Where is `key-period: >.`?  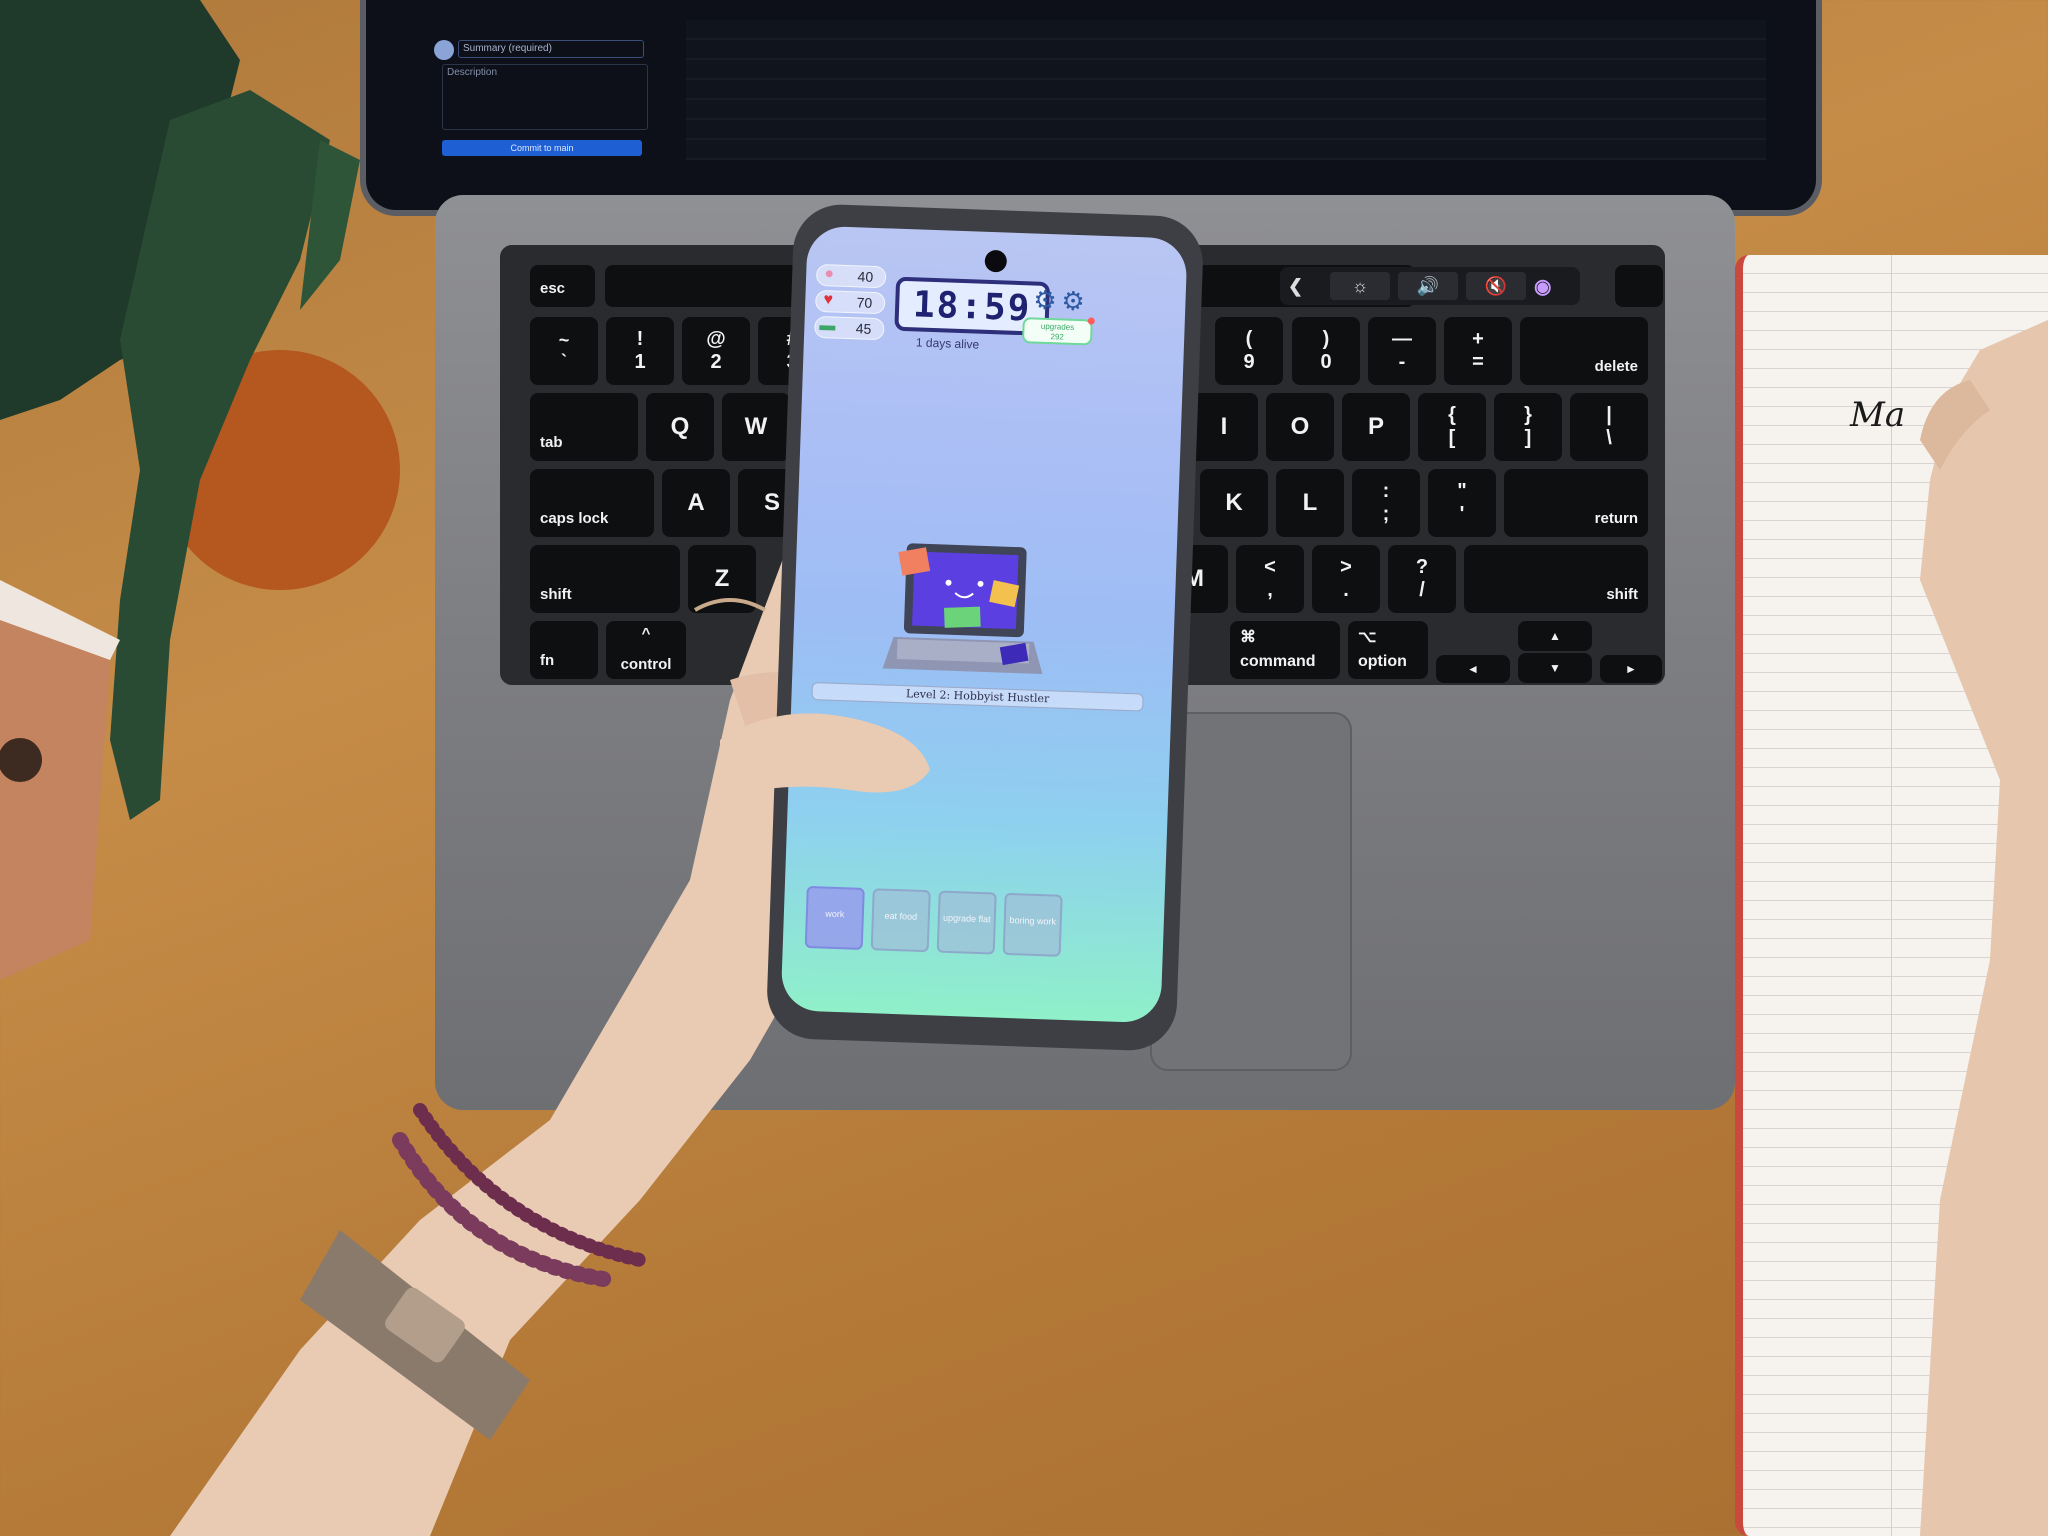 key-period: >. is located at coordinates (1346, 579).